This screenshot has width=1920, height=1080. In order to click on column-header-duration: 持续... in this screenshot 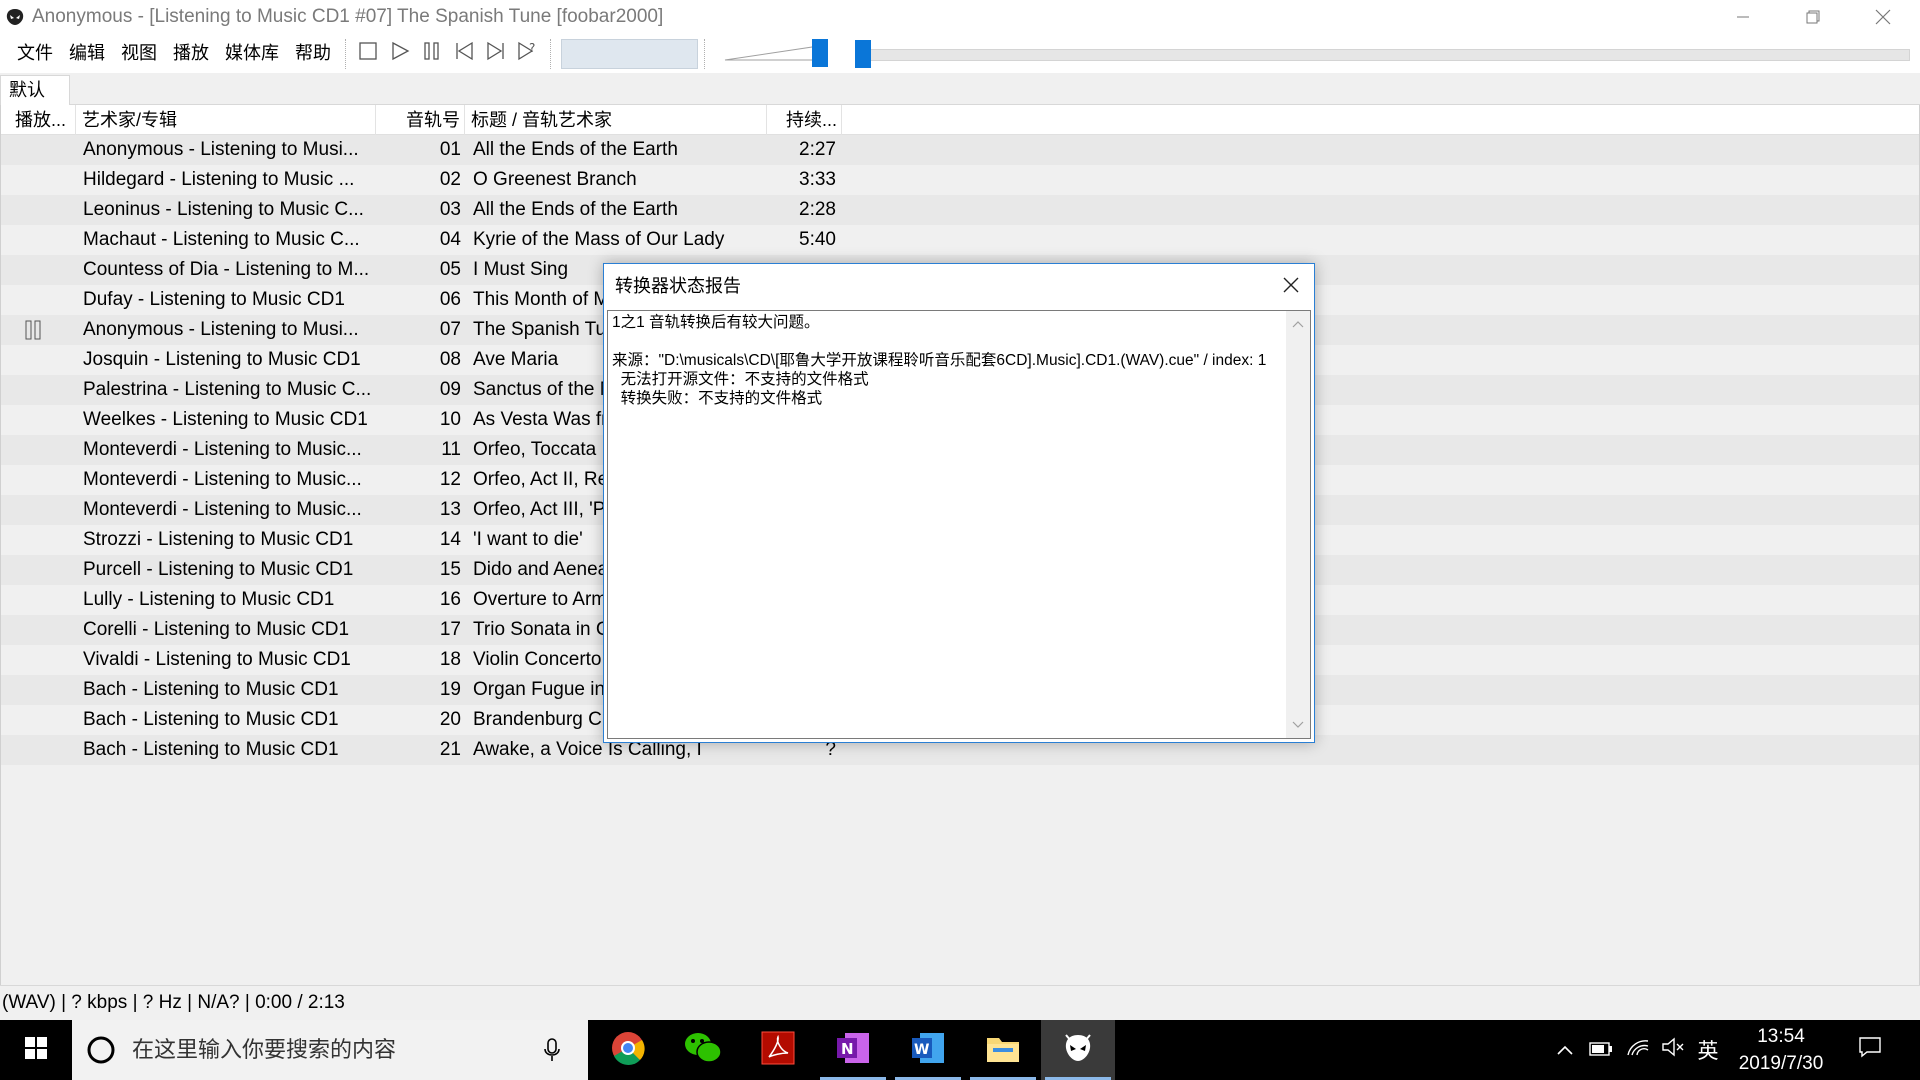, I will do `click(804, 120)`.